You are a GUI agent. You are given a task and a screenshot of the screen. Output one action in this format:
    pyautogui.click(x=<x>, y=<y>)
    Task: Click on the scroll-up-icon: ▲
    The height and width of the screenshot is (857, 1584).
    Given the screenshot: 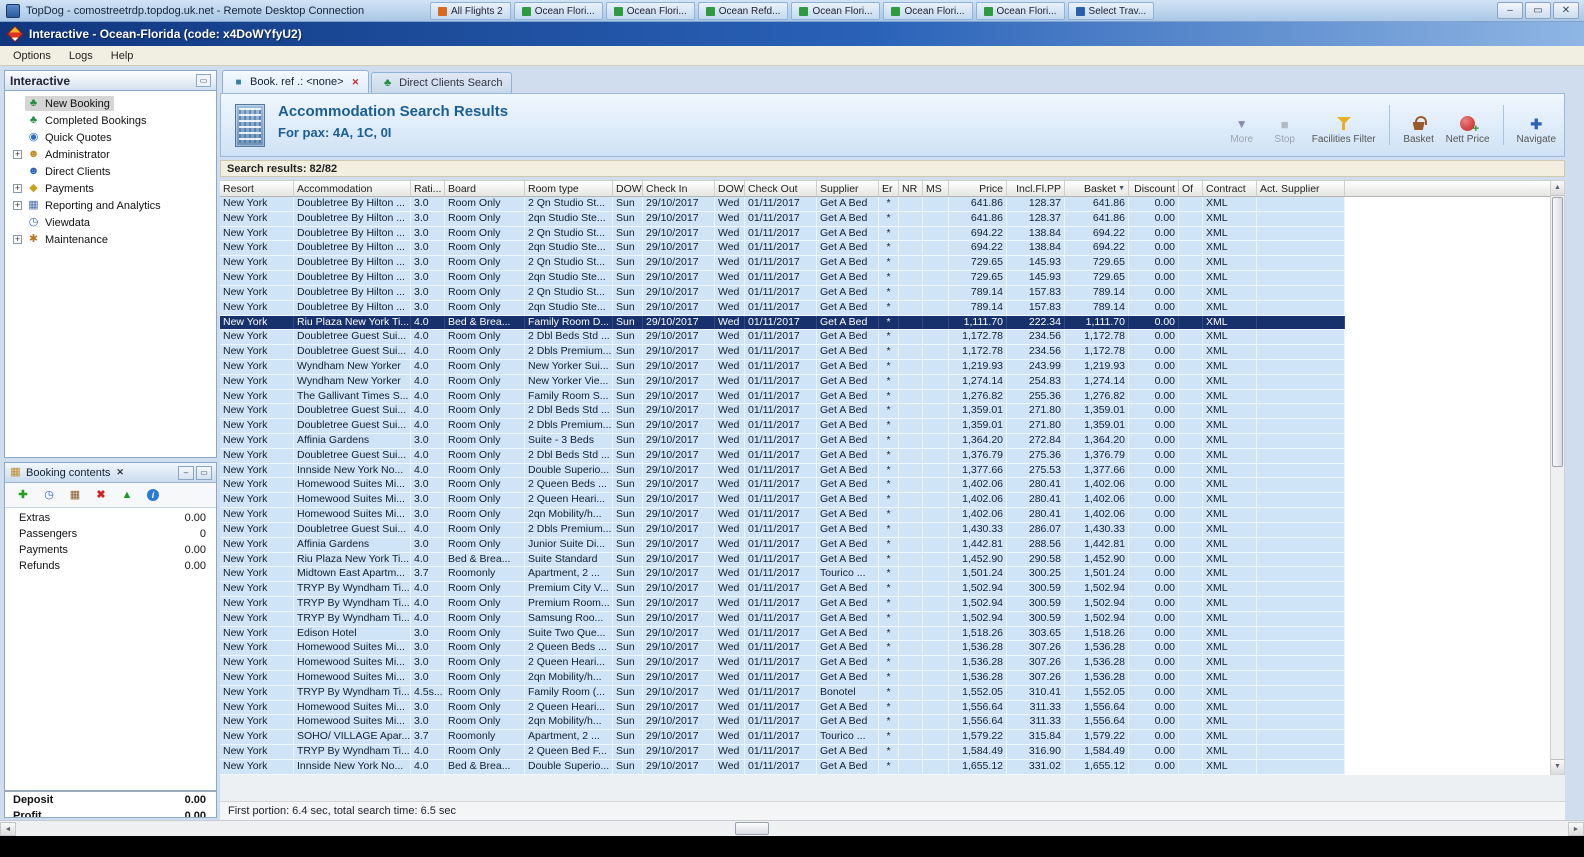 What is the action you would take?
    pyautogui.click(x=1557, y=188)
    